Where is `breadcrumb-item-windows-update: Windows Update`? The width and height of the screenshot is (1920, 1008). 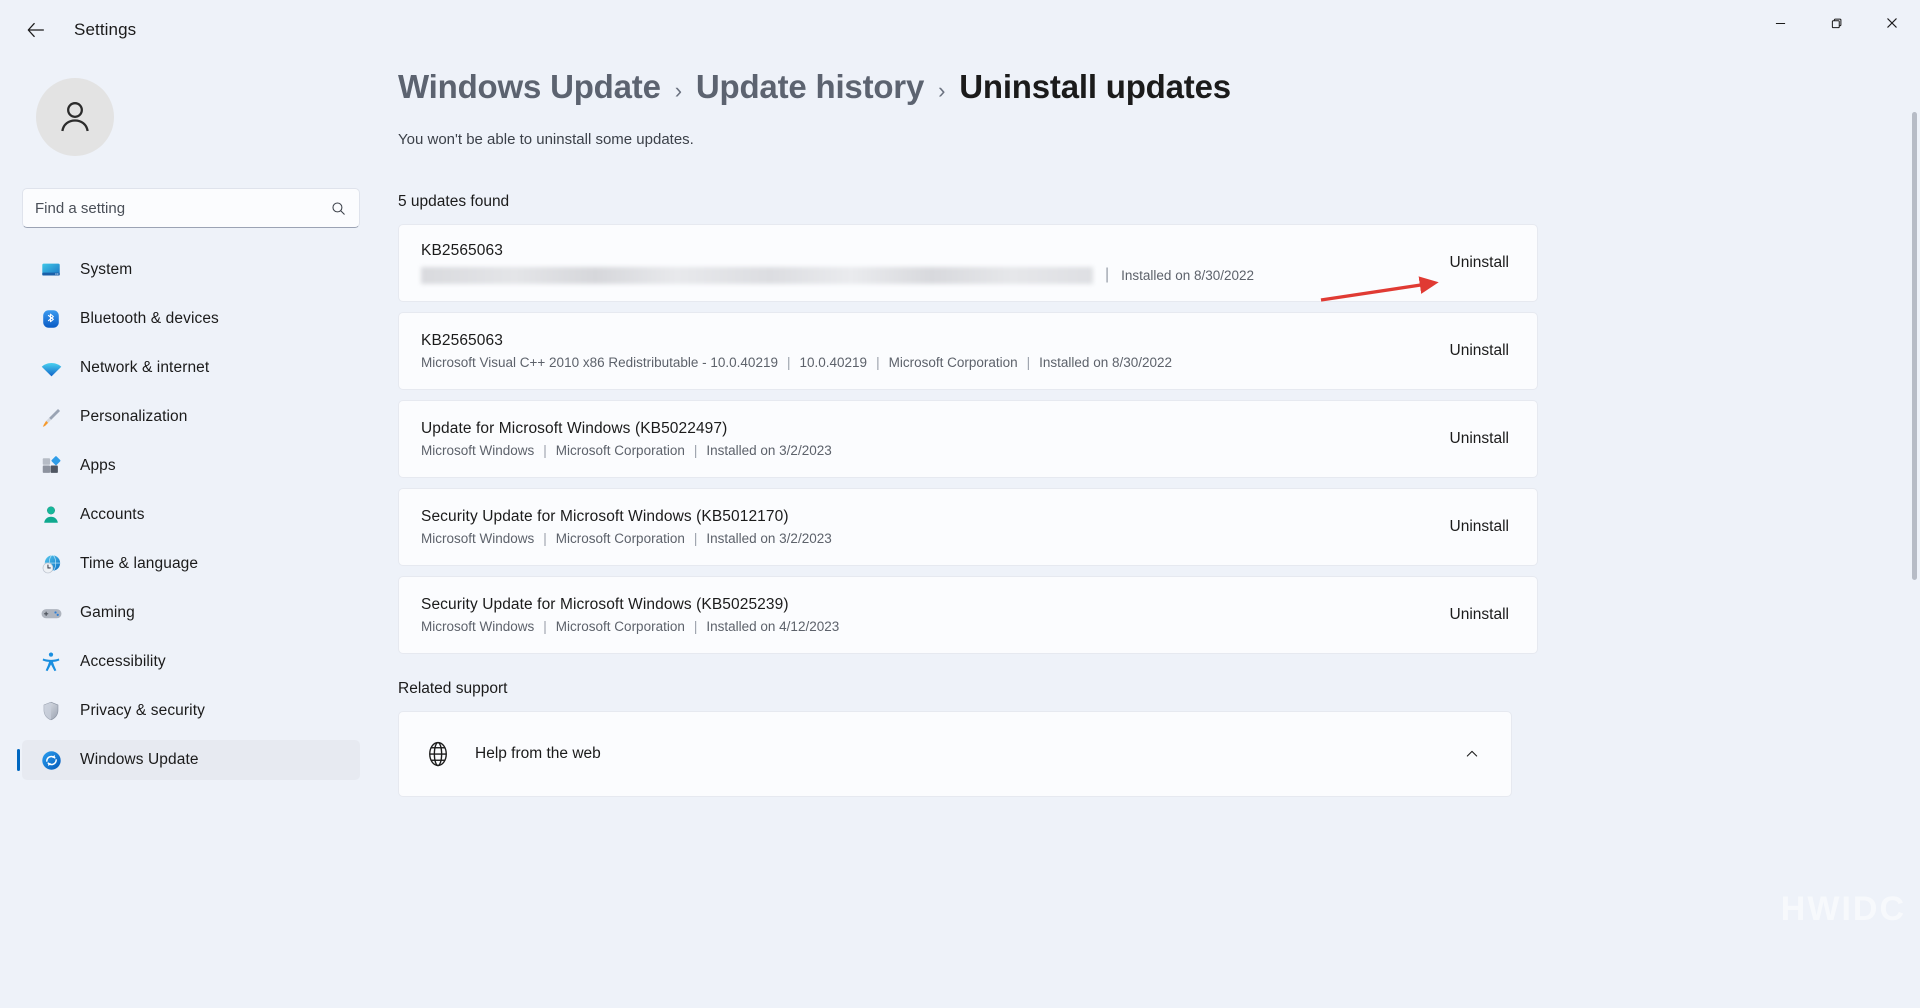
breadcrumb-item-windows-update: Windows Update is located at coordinates (529, 87).